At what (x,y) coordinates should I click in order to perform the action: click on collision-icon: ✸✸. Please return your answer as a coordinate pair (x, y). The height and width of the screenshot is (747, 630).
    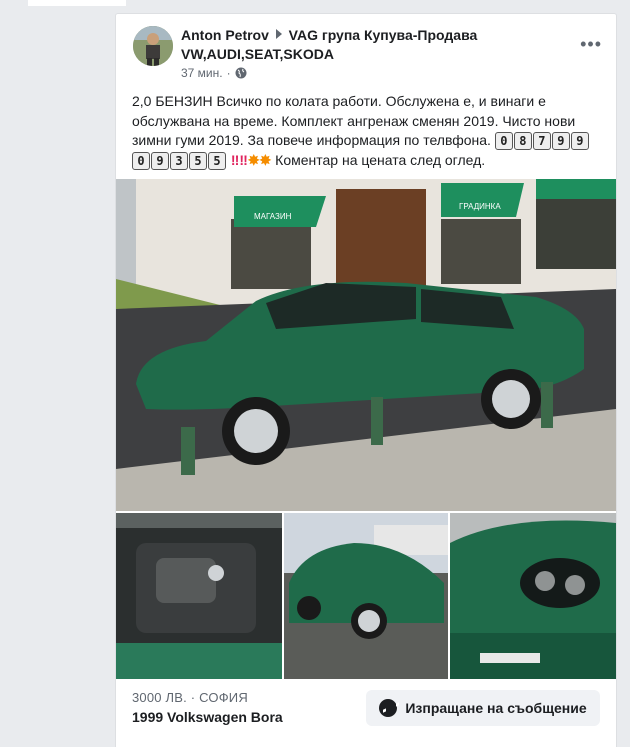
    Looking at the image, I should click on (259, 159).